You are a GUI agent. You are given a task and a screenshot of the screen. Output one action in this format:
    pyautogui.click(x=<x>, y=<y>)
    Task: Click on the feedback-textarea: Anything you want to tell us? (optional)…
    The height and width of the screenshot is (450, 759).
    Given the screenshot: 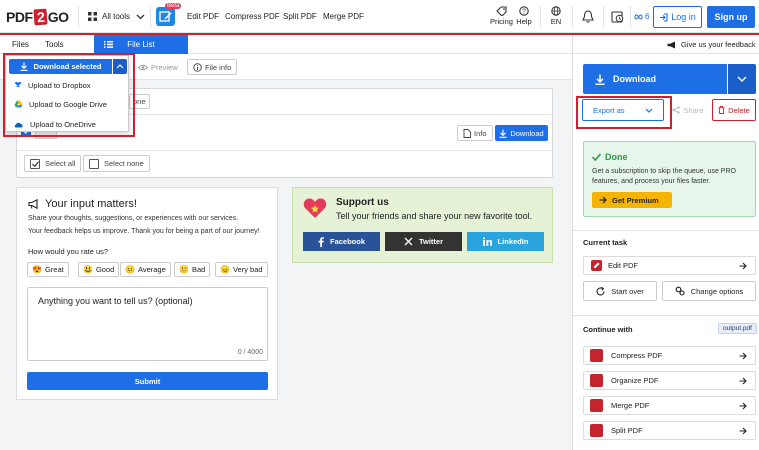 What is the action you would take?
    pyautogui.click(x=147, y=324)
    